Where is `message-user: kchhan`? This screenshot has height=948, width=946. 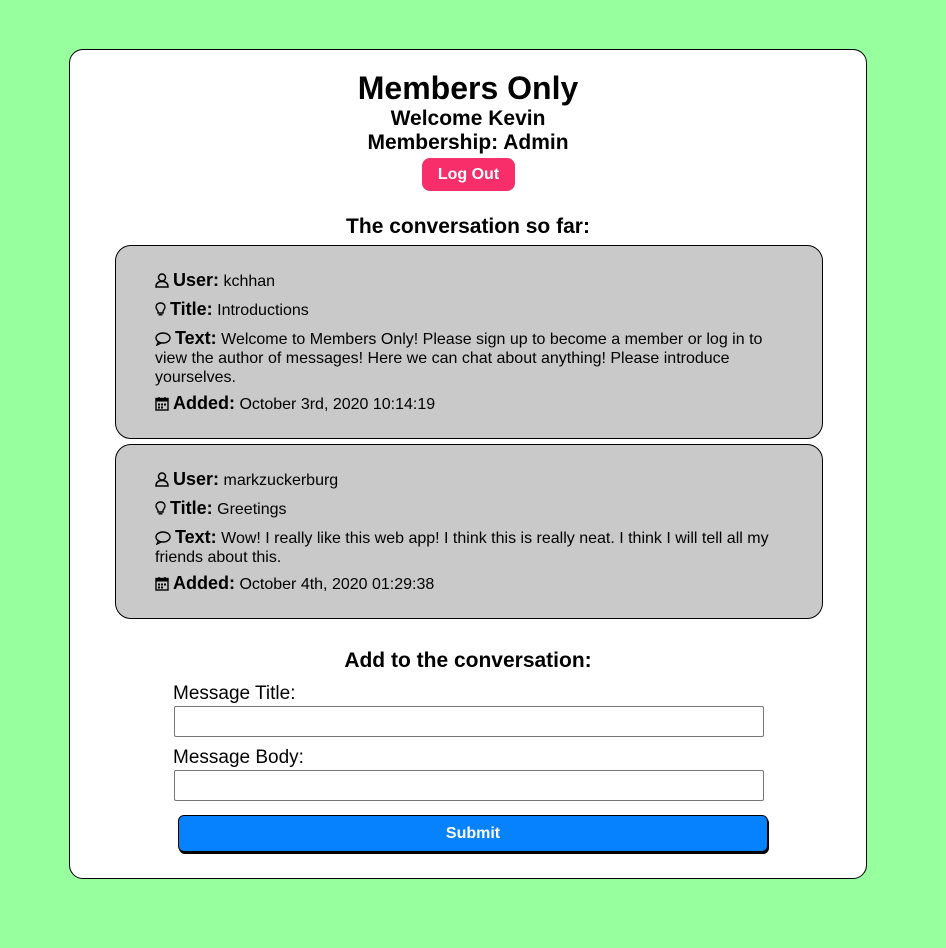 message-user: kchhan is located at coordinates (249, 281).